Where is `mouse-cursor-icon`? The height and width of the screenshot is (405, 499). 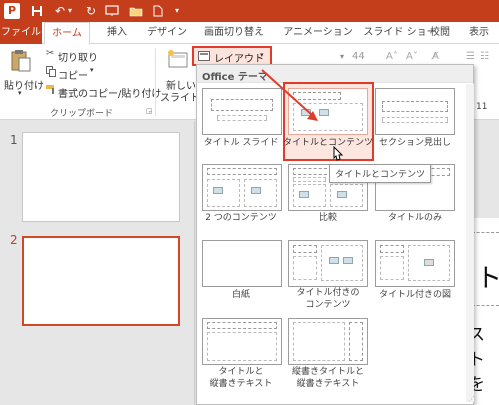 mouse-cursor-icon is located at coordinates (338, 153).